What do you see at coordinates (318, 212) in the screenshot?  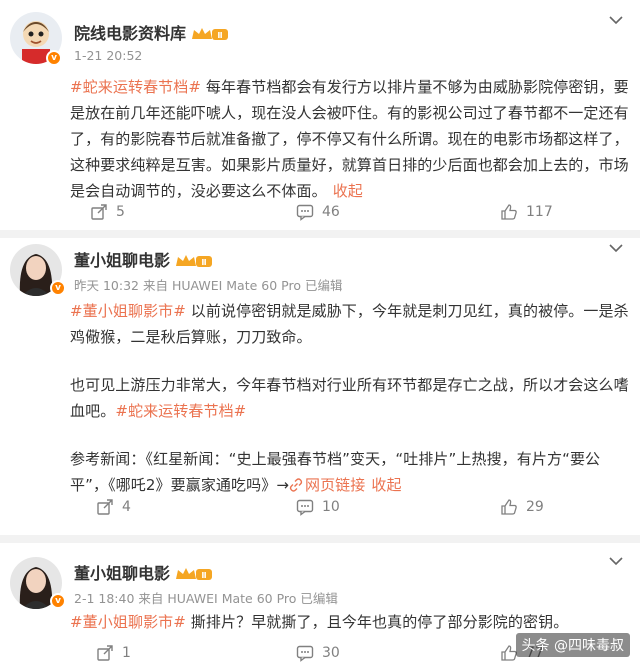 I see `comment-button: 46` at bounding box center [318, 212].